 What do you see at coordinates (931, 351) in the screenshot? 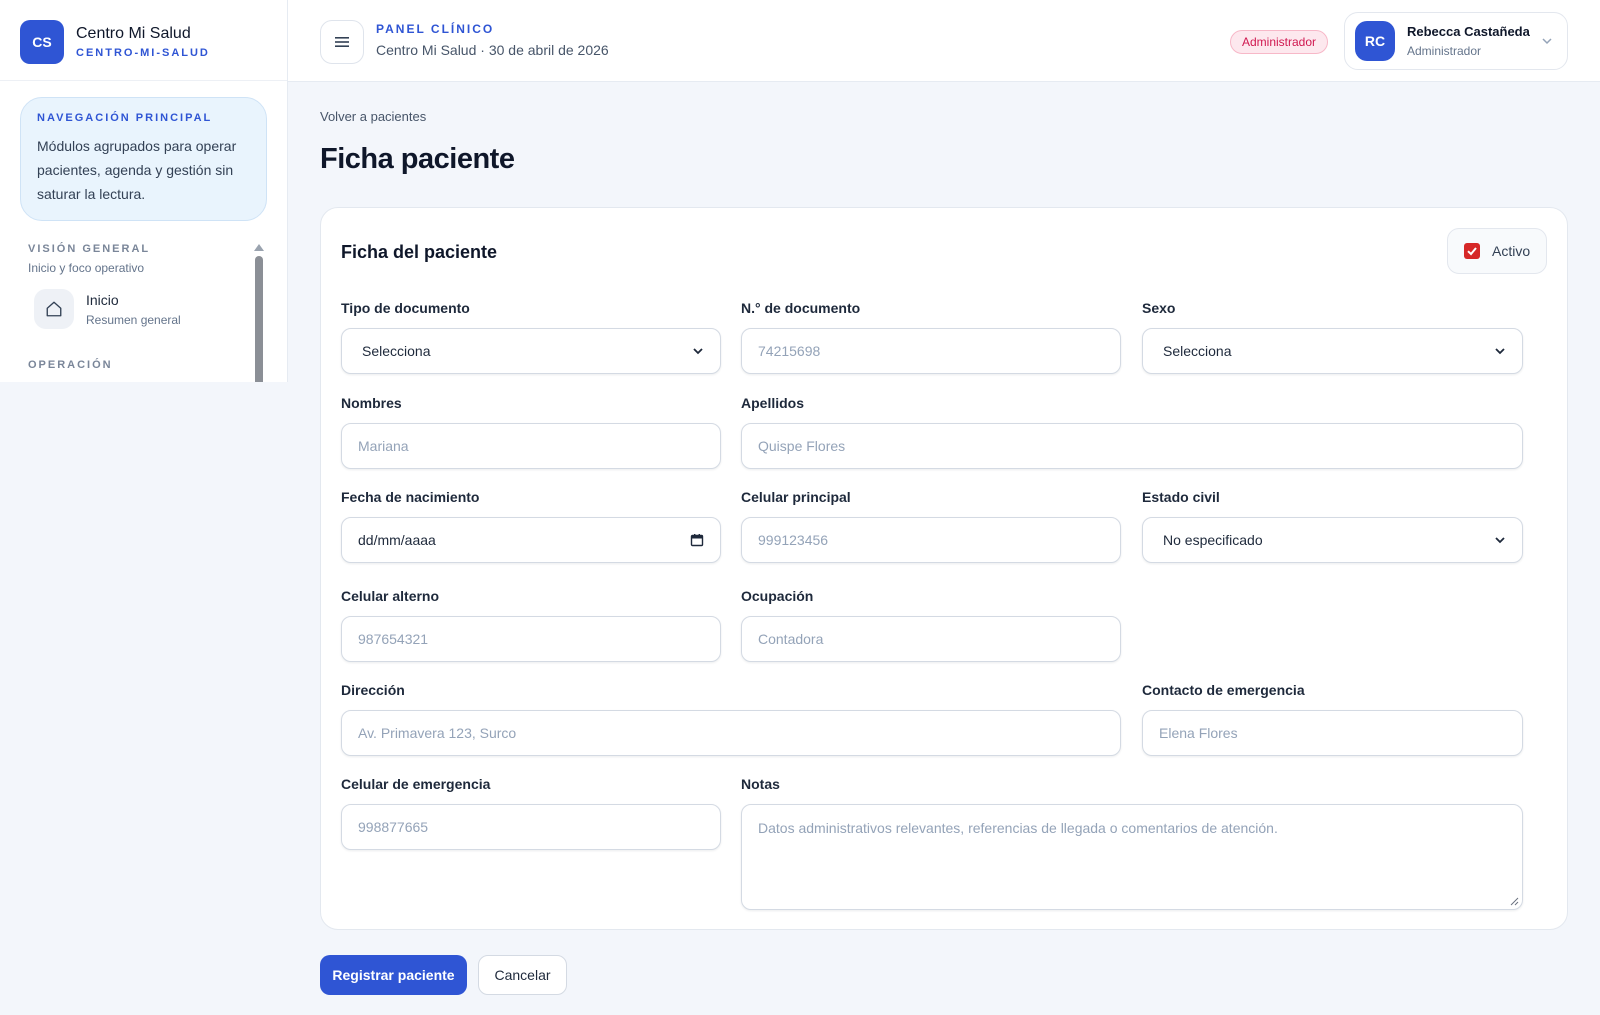
I see `numero-documento-input: 74215698` at bounding box center [931, 351].